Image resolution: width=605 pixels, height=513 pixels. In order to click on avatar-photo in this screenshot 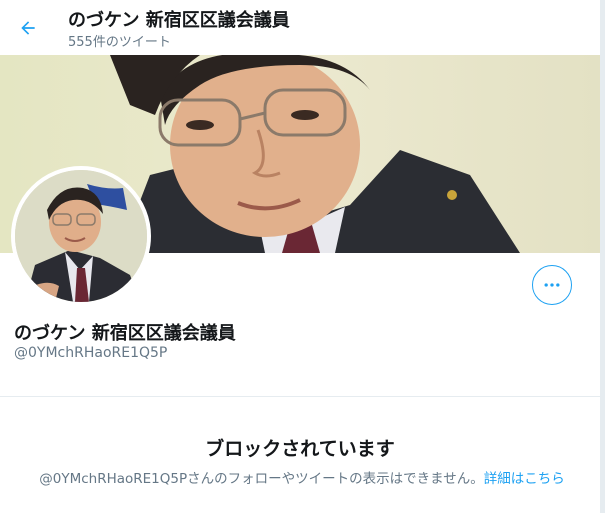, I will do `click(81, 236)`.